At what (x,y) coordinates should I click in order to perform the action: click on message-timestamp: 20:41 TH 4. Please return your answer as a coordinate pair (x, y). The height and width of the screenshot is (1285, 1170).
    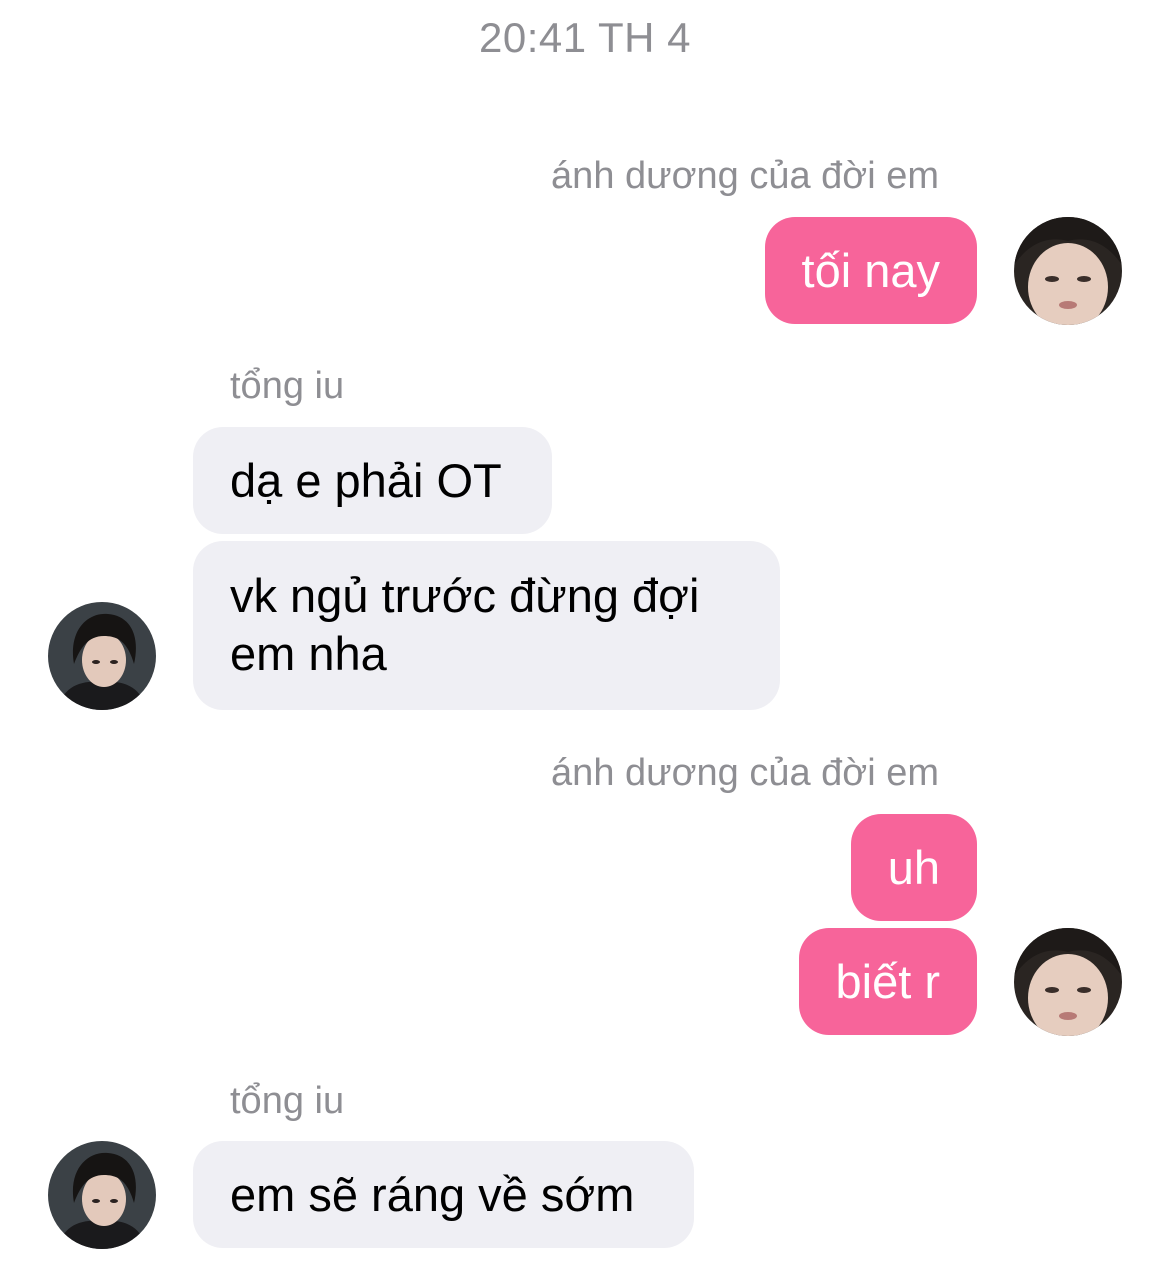
    Looking at the image, I should click on (585, 37).